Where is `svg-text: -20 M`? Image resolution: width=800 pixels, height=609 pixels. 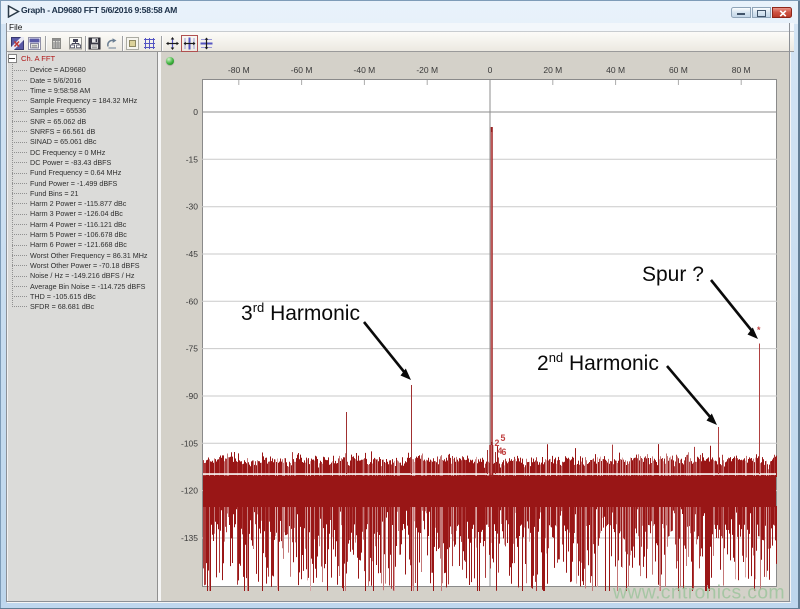
svg-text: -20 M is located at coordinates (427, 70).